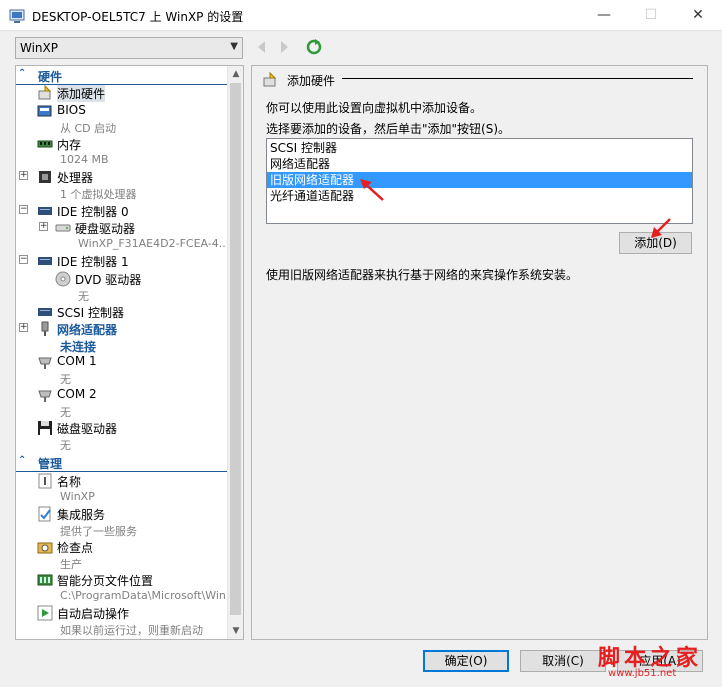 The image size is (722, 687). What do you see at coordinates (121, 371) in the screenshot?
I see `tree-item-com1: COM 1 无` at bounding box center [121, 371].